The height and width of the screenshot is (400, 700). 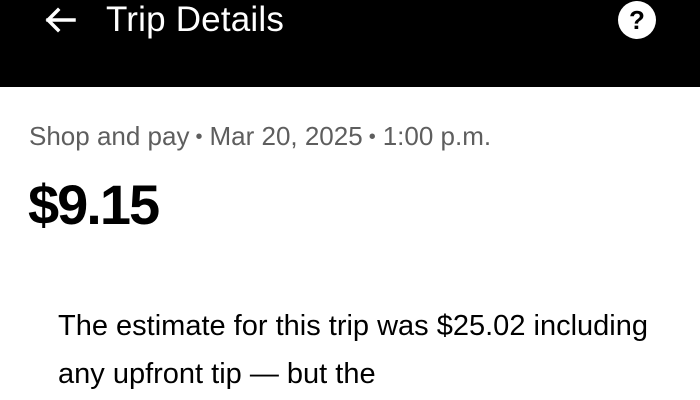 I want to click on trip-time: 1:00 p.m., so click(x=437, y=136).